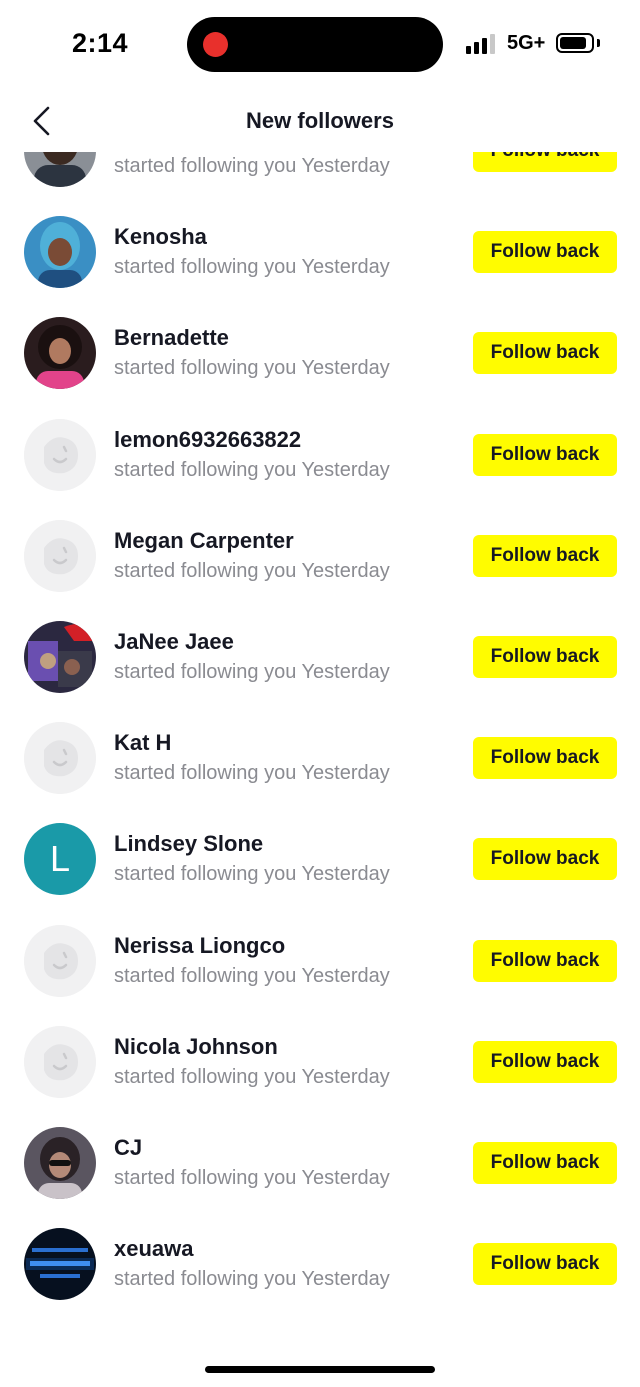  What do you see at coordinates (100, 43) in the screenshot?
I see `status-time: 2:14` at bounding box center [100, 43].